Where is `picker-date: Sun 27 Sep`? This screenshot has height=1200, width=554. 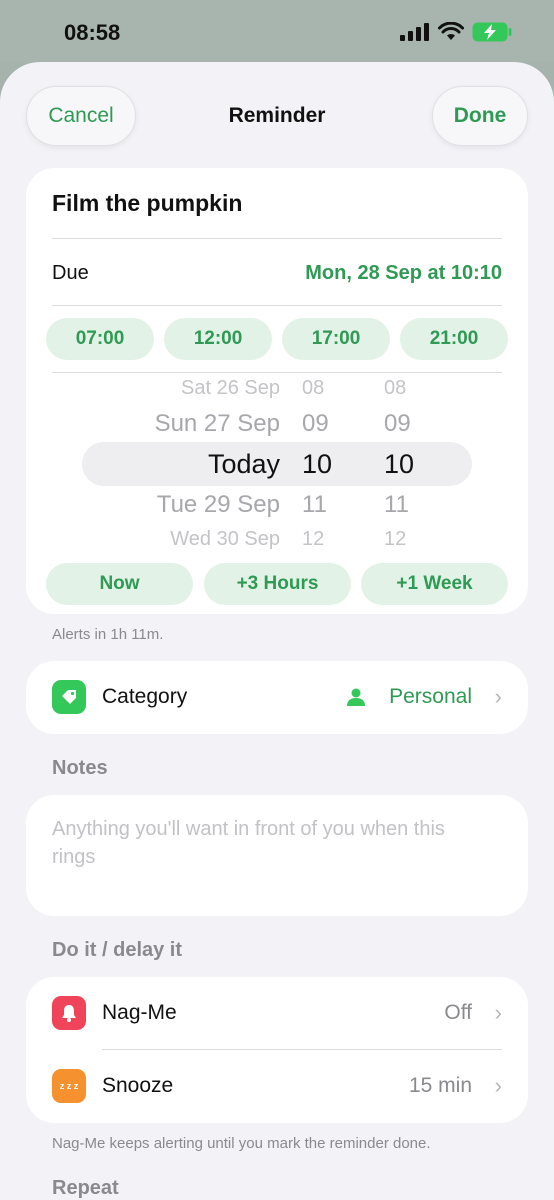
picker-date: Sun 27 Sep is located at coordinates (217, 423).